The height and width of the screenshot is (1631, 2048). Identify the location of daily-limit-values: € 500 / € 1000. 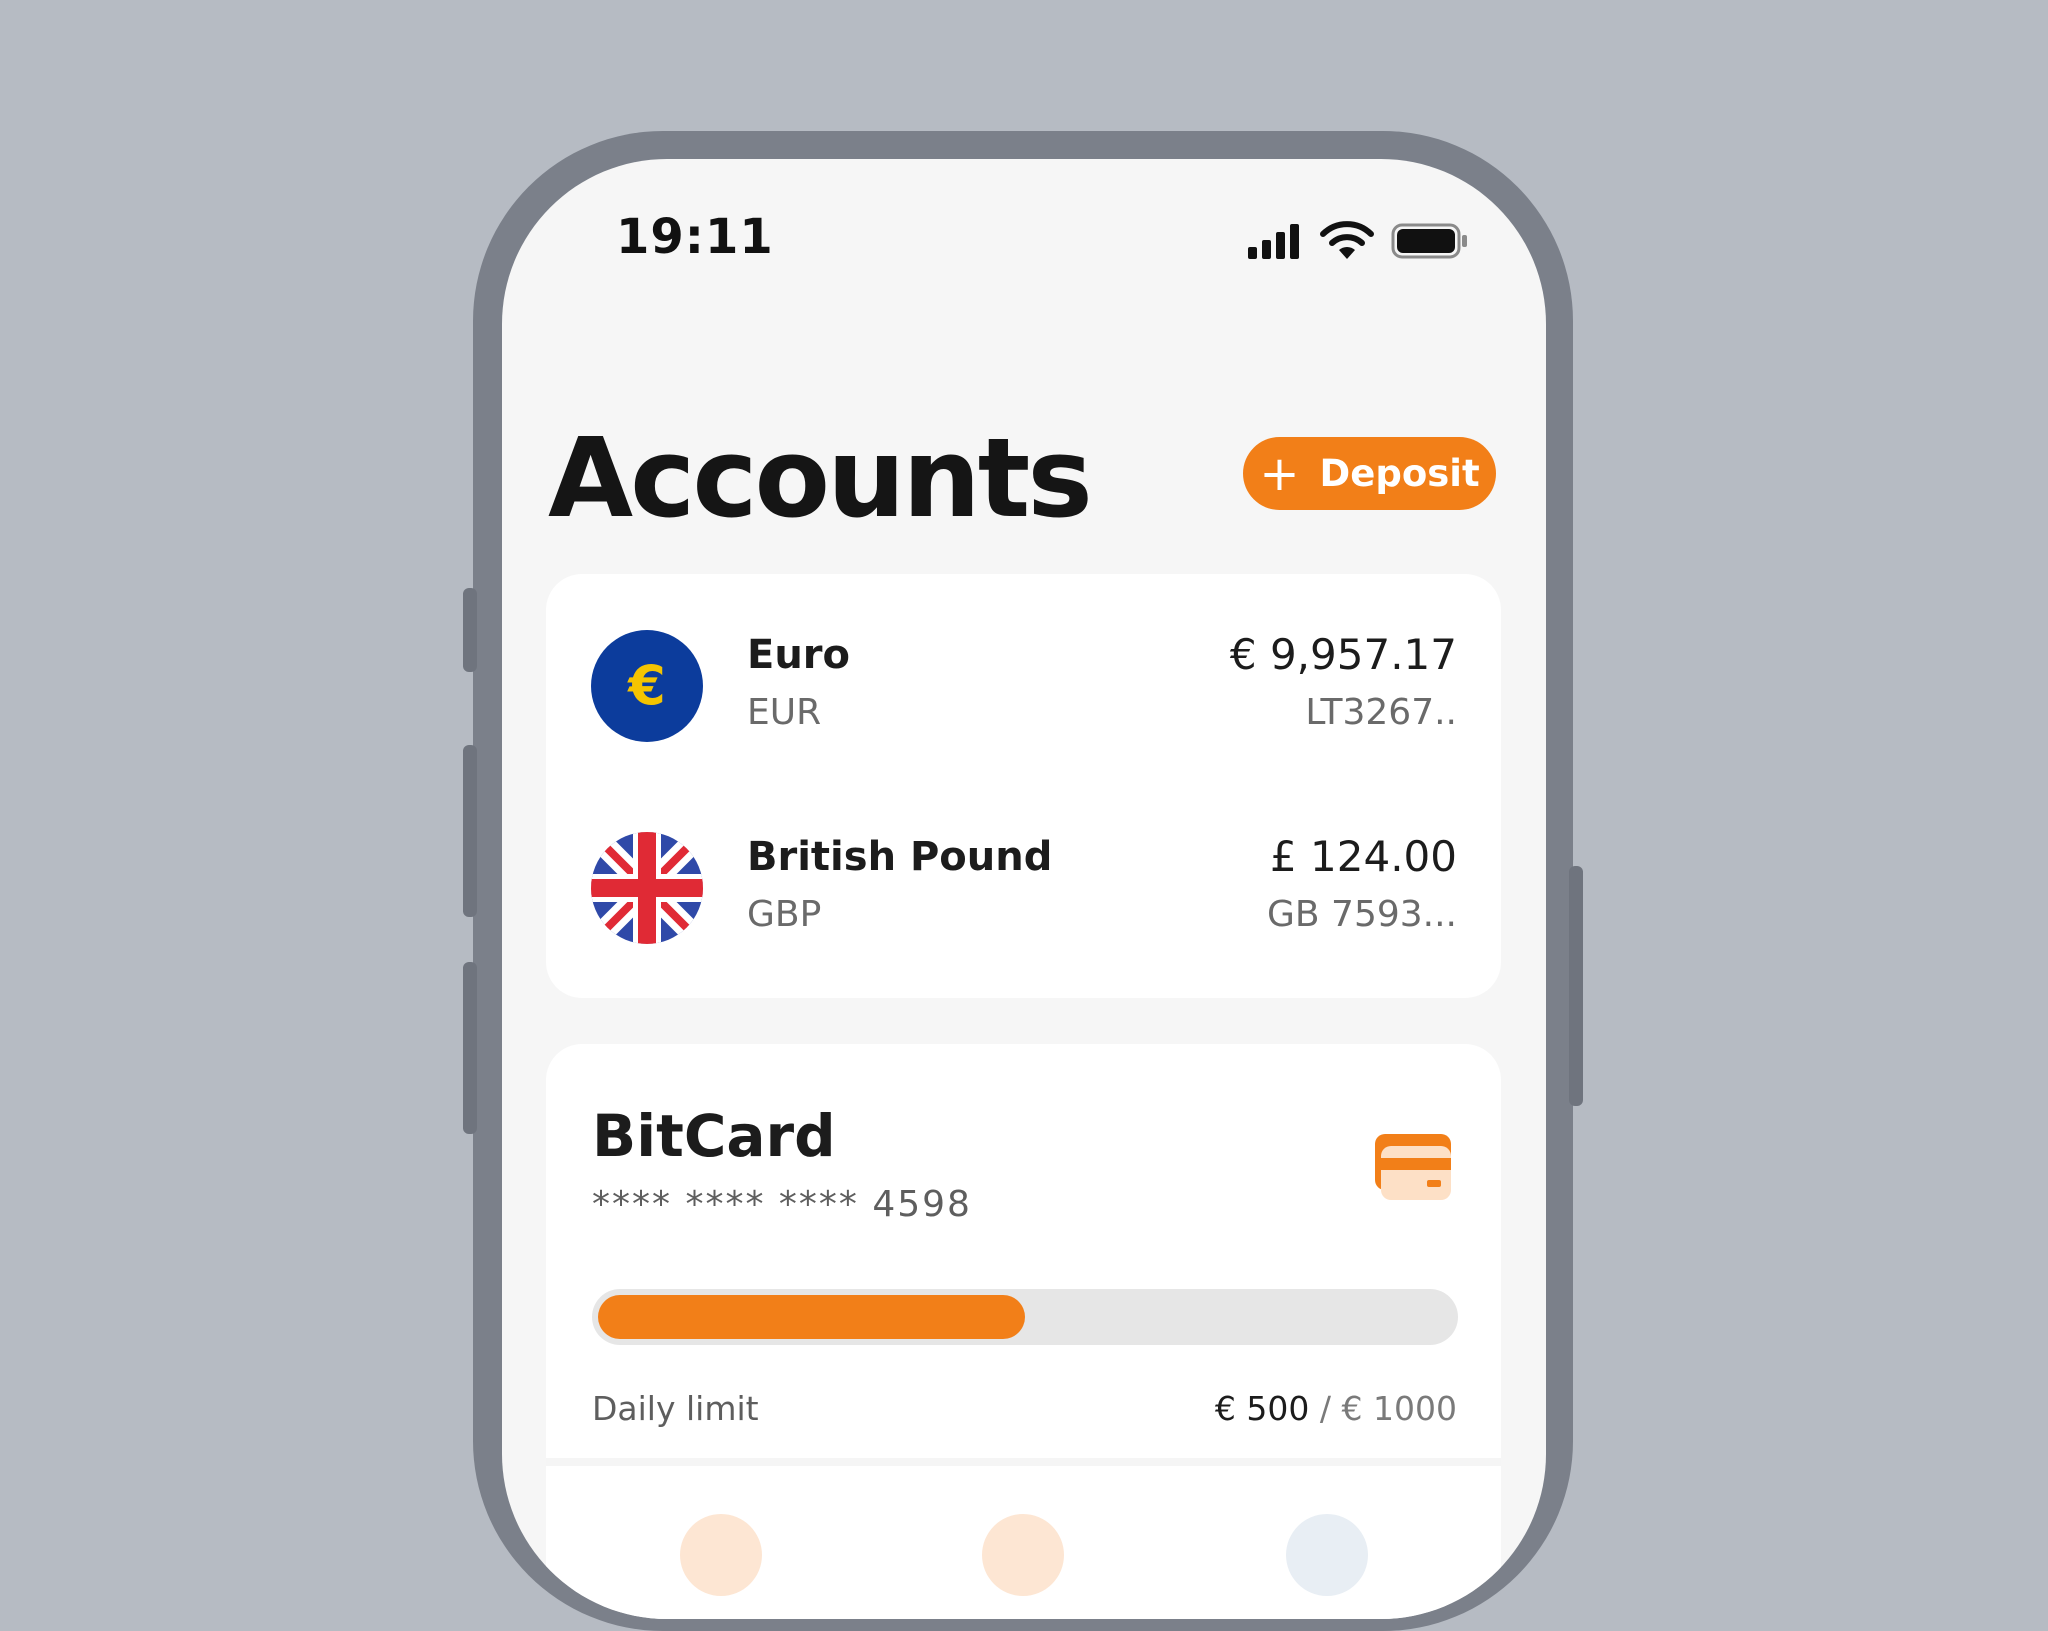
(1336, 1408).